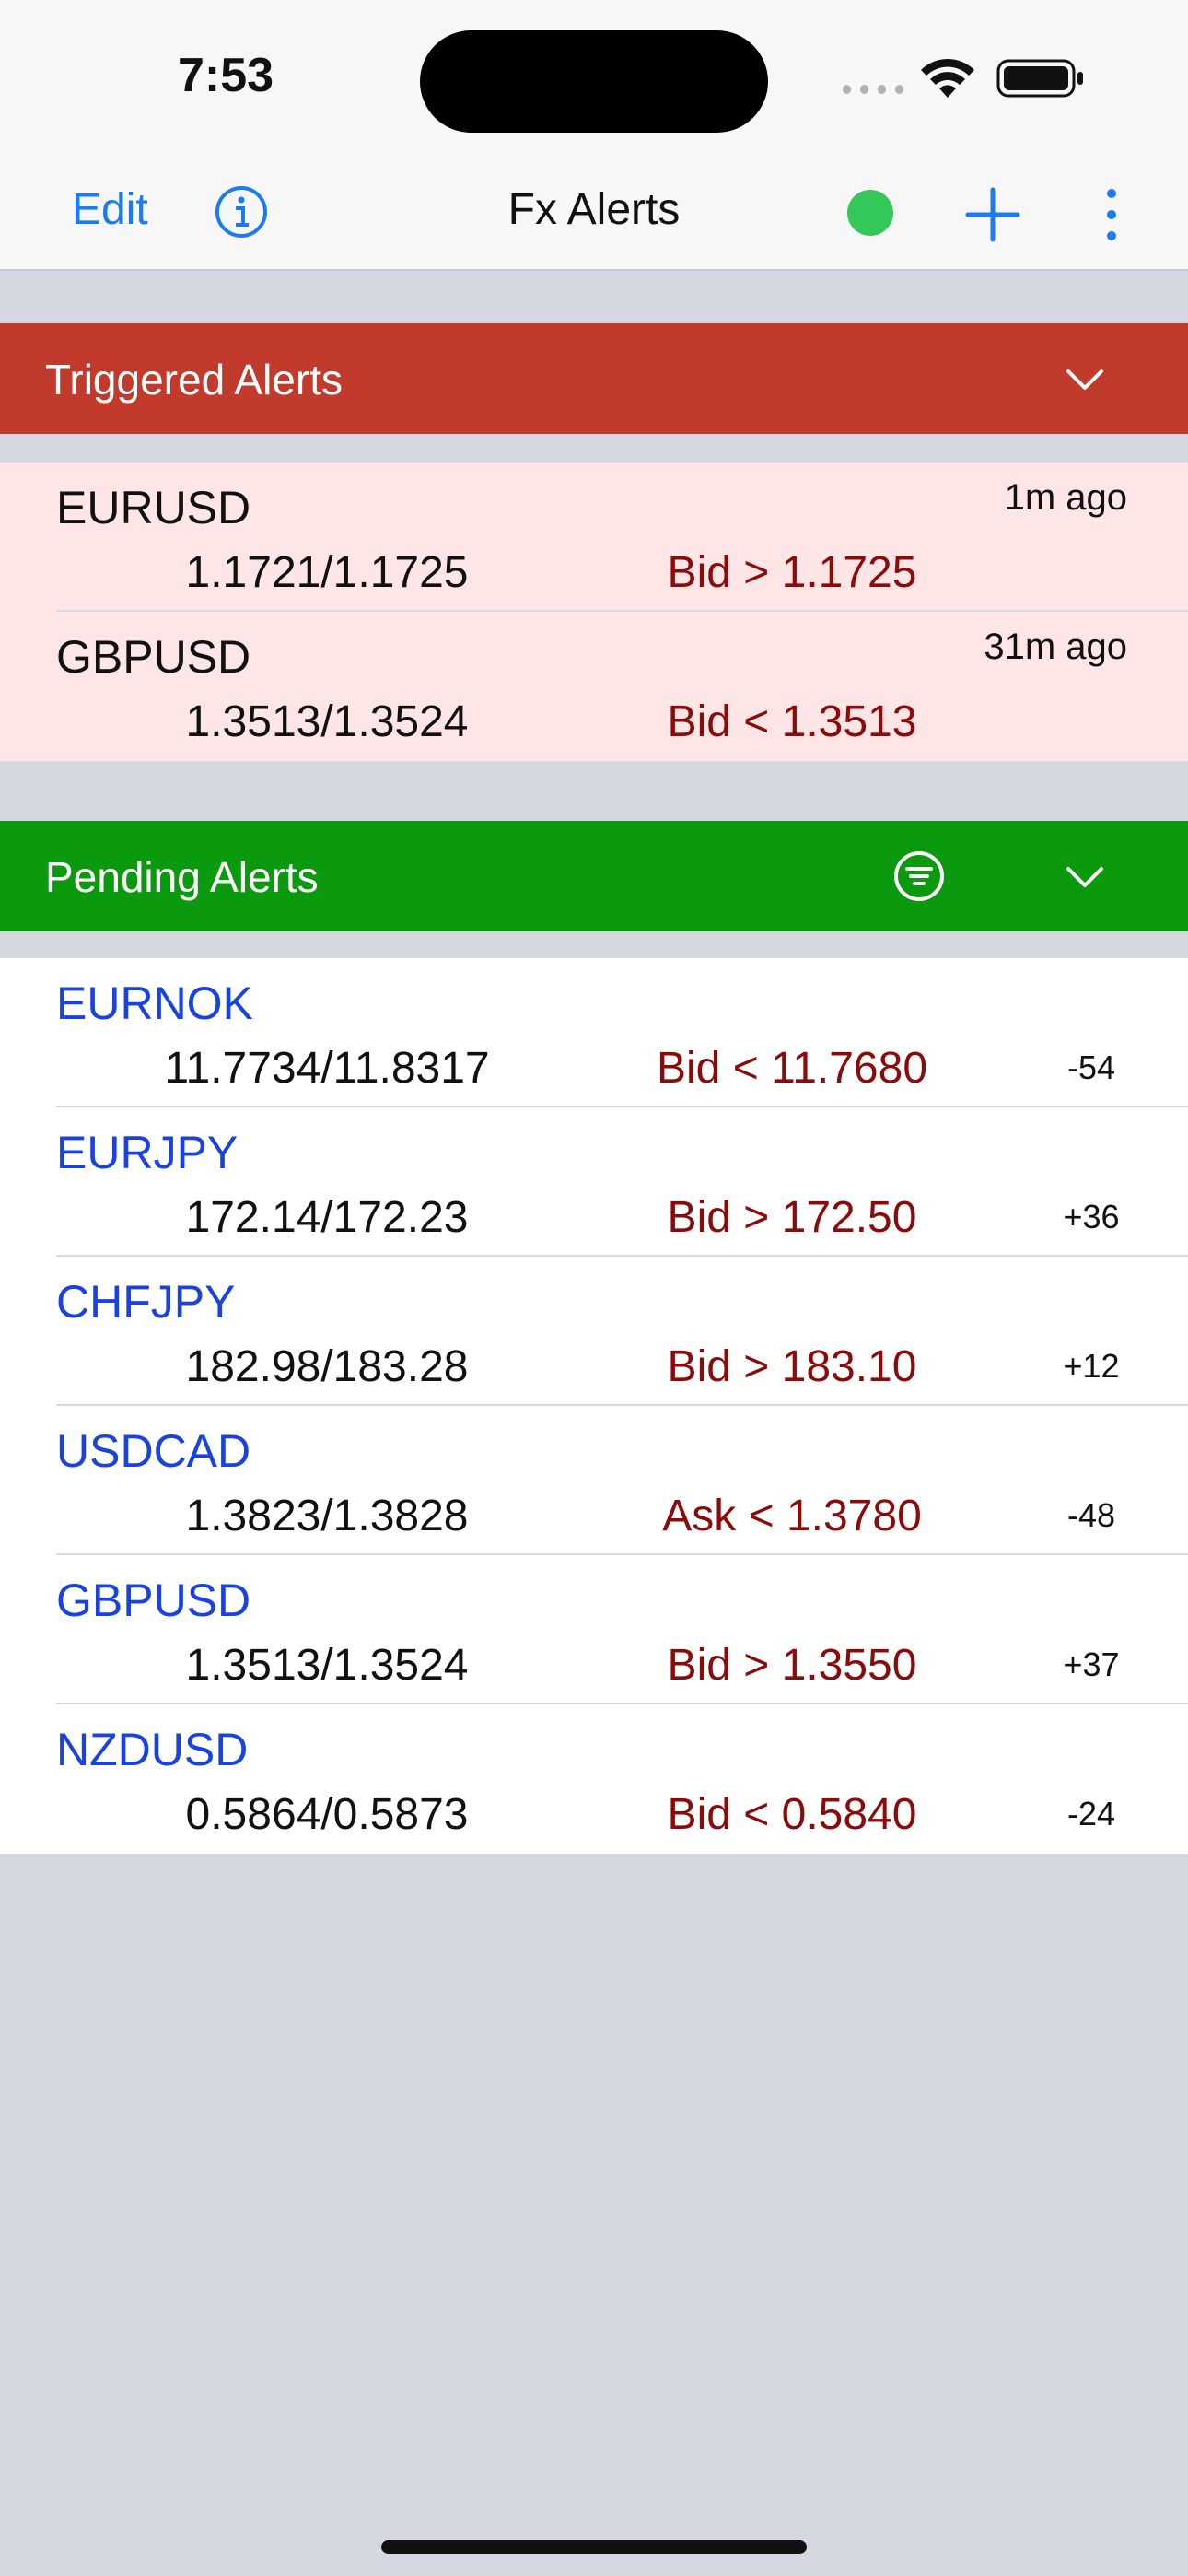 The height and width of the screenshot is (2576, 1188). Describe the element at coordinates (873, 89) in the screenshot. I see `cellular-signal-icon` at that location.